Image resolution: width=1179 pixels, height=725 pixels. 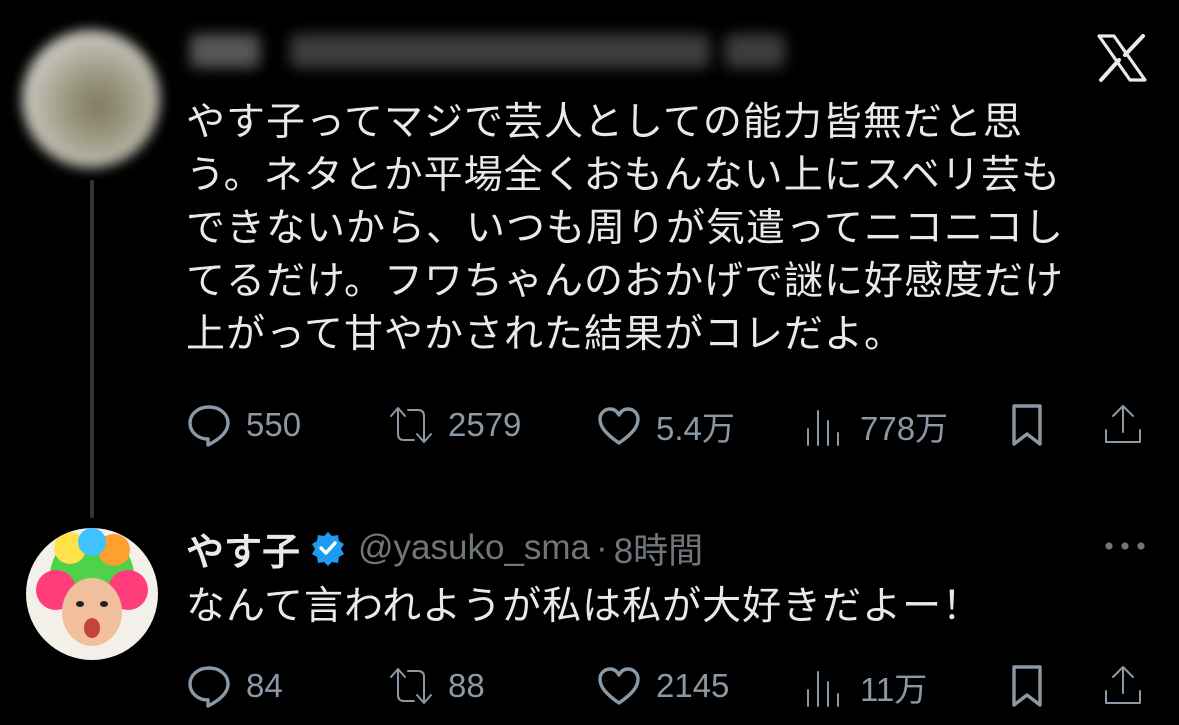 I want to click on tweet-actions: 84 88 2145 11万, so click(x=666, y=688).